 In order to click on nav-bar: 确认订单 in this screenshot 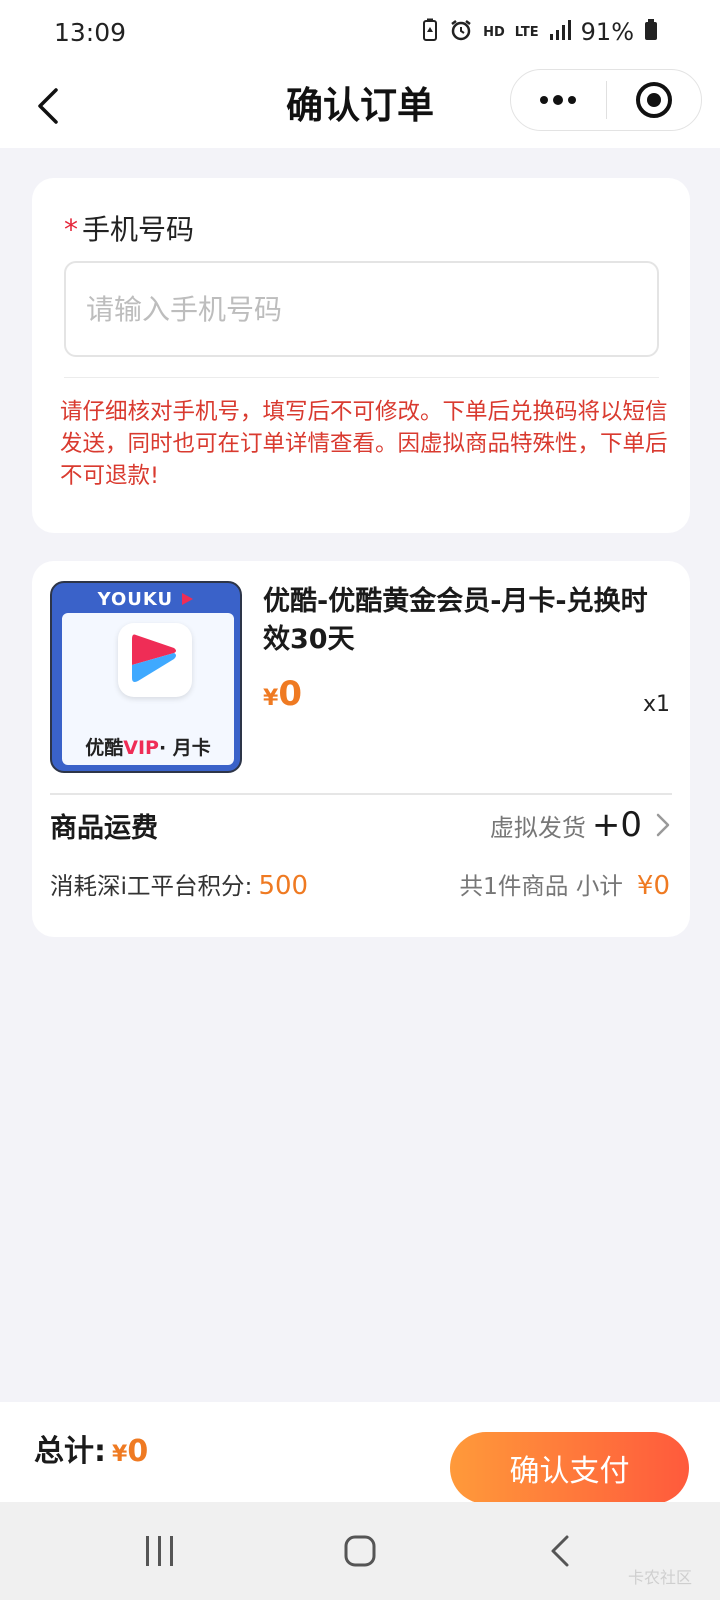, I will do `click(360, 106)`.